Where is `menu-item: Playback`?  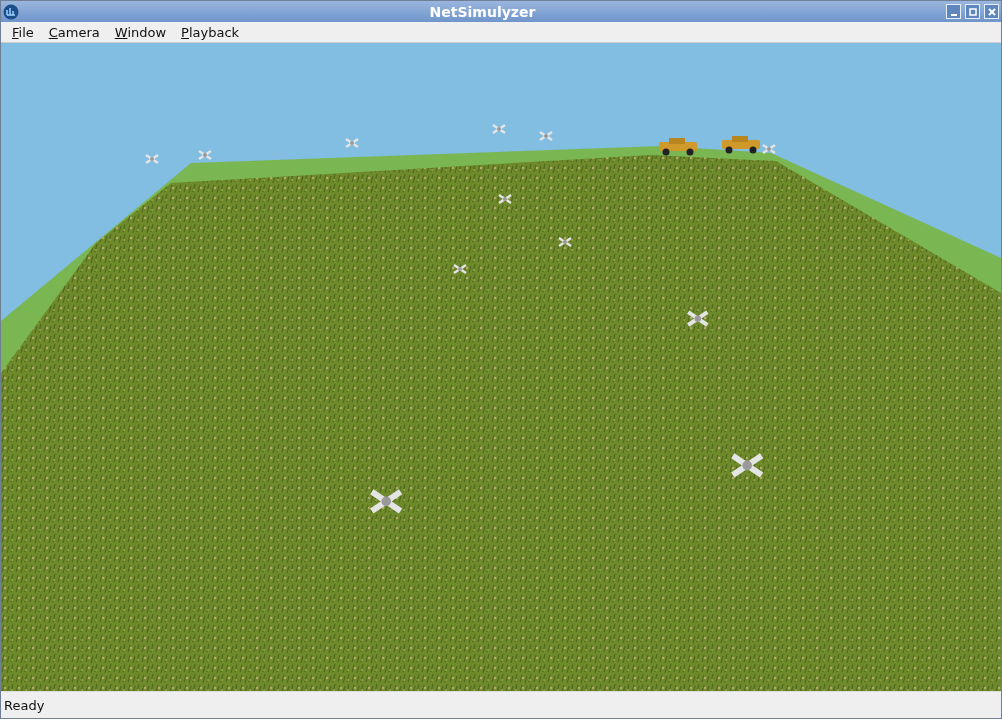
menu-item: Playback is located at coordinates (210, 32).